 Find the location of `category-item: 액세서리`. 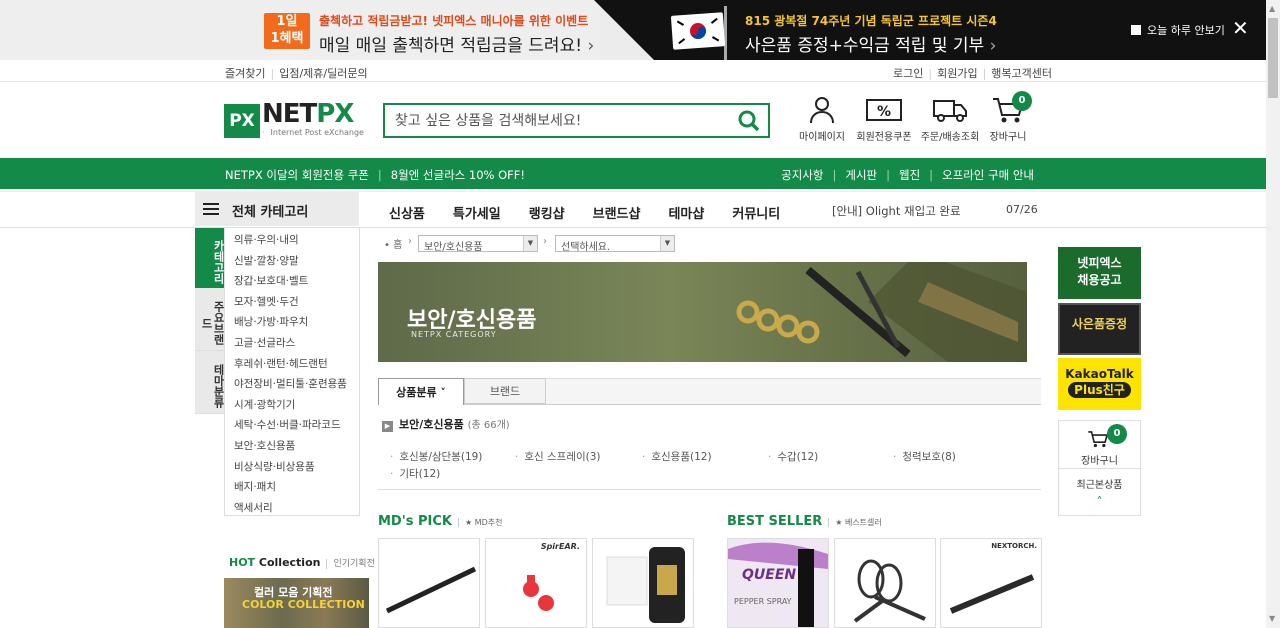

category-item: 액세서리 is located at coordinates (292, 508).